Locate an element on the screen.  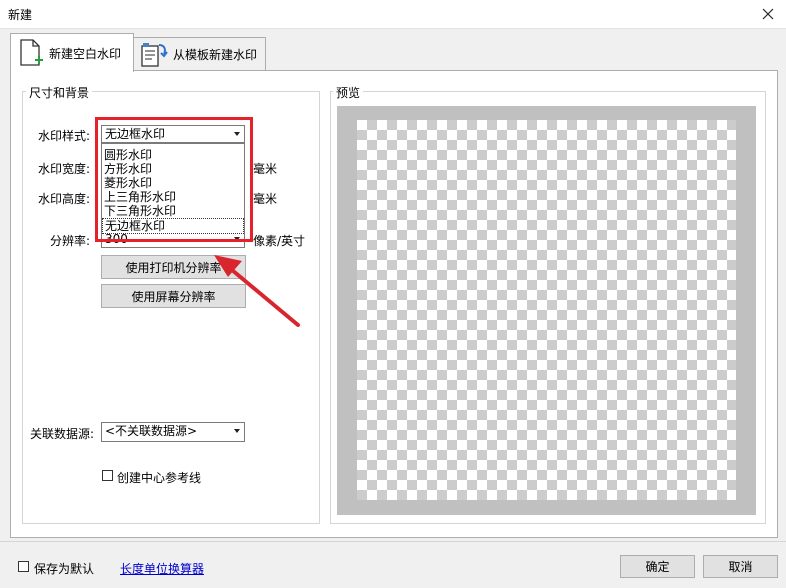
height-unit: 毫米 is located at coordinates (265, 199).